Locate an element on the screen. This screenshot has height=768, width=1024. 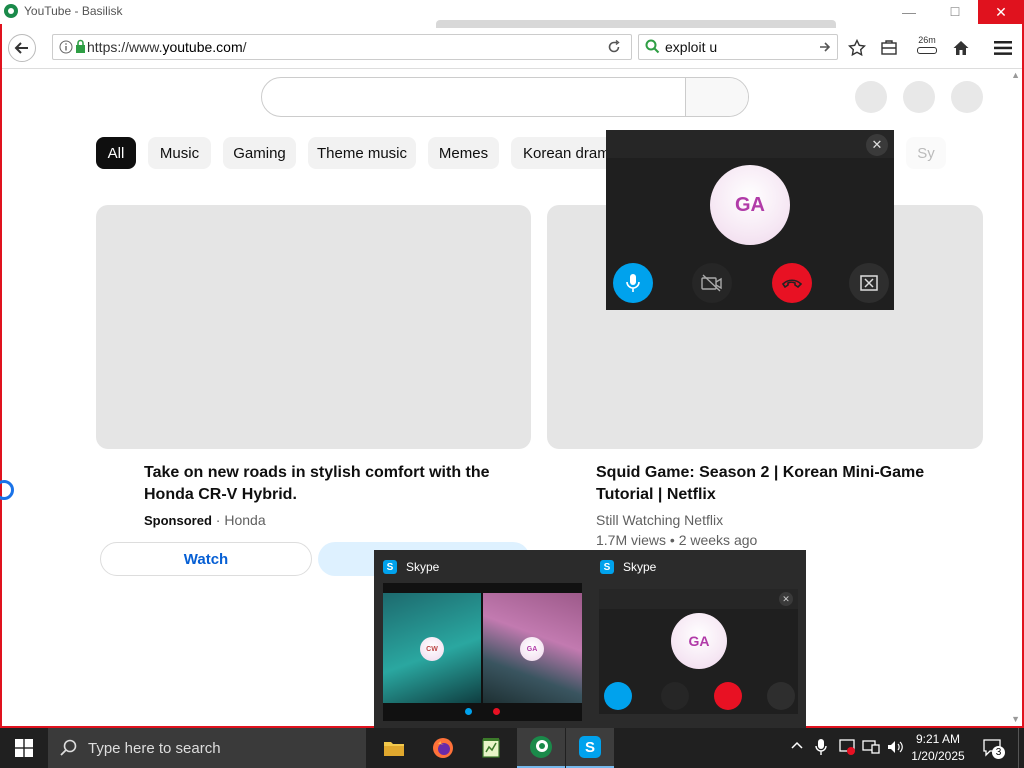
taskbar-firefox is located at coordinates (443, 748).